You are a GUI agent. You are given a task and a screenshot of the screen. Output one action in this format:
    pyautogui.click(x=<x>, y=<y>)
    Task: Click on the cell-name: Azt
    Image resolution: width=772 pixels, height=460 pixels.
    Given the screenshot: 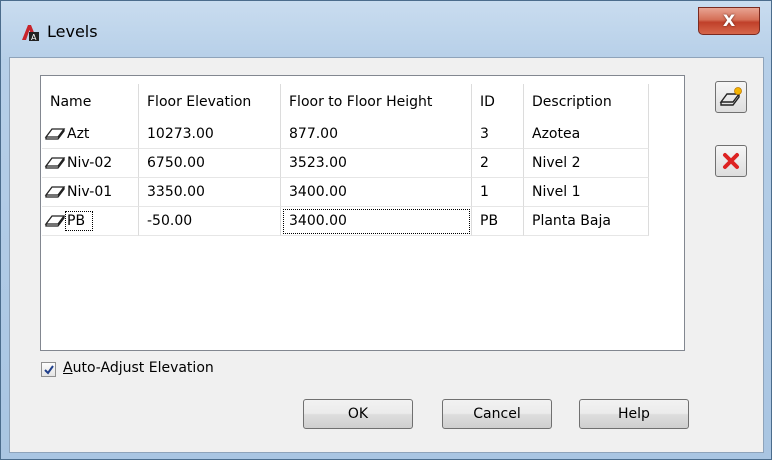 What is the action you would take?
    pyautogui.click(x=90, y=134)
    